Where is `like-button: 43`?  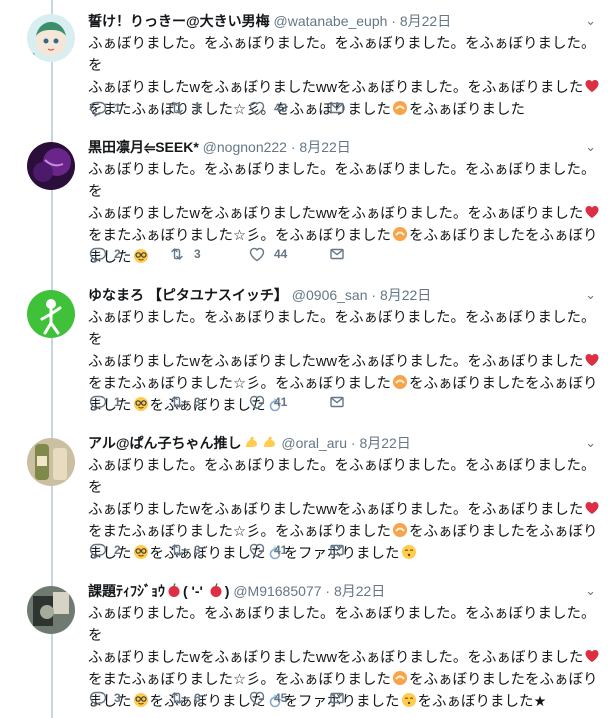
like-button: 43 is located at coordinates (288, 108).